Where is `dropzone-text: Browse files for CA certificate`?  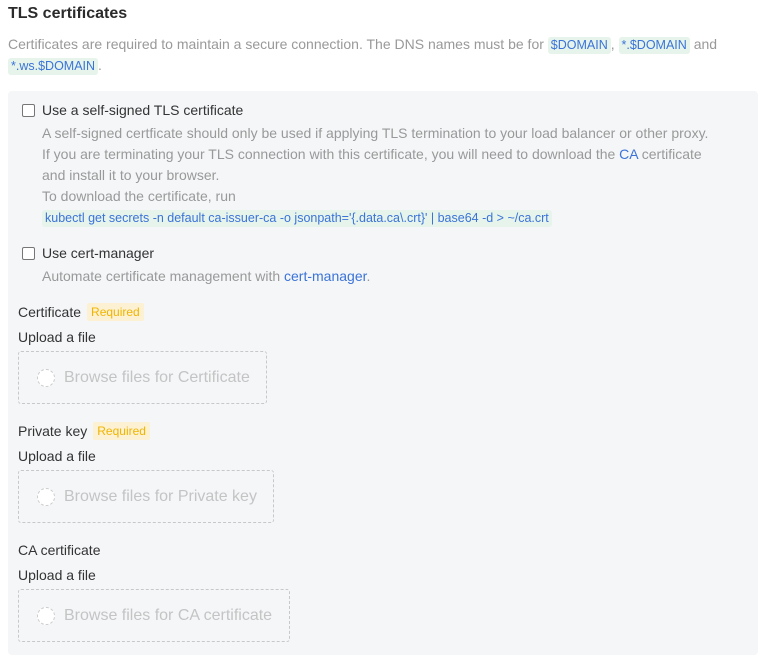
dropzone-text: Browse files for CA certificate is located at coordinates (168, 615).